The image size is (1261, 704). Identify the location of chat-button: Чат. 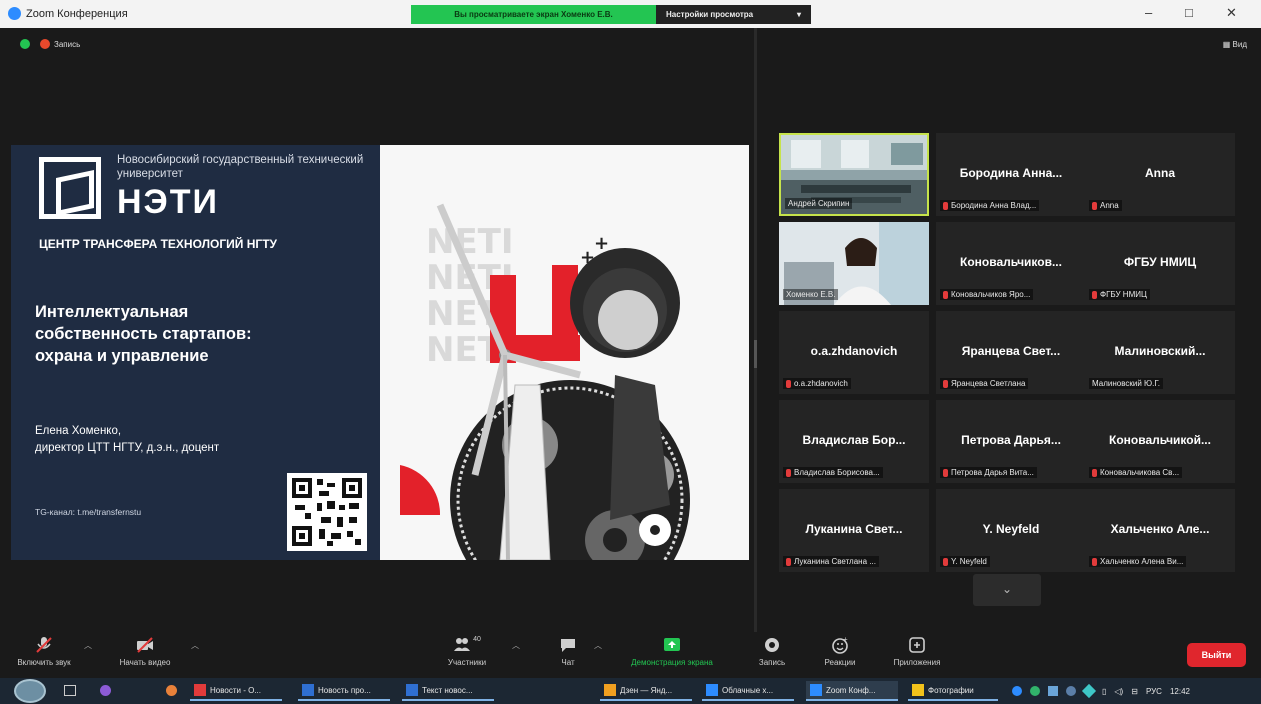
(568, 651).